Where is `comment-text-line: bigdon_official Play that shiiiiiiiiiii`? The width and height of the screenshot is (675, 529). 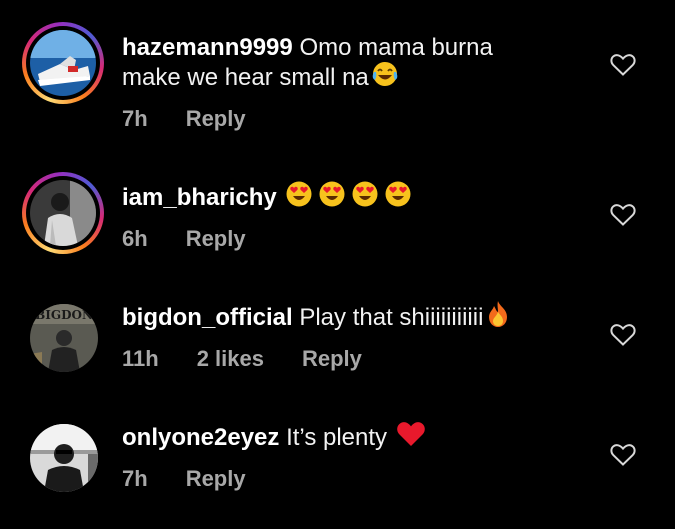 comment-text-line: bigdon_official Play that shiiiiiiiiiii is located at coordinates (316, 319).